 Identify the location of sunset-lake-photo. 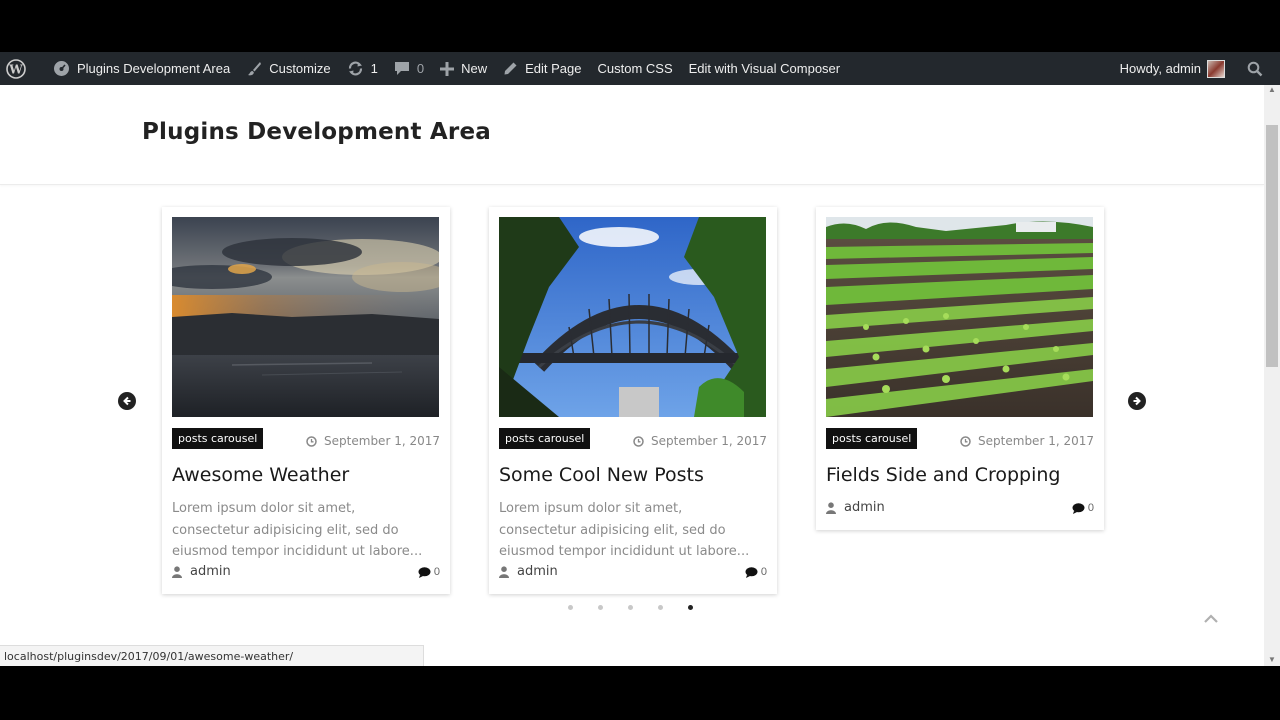
(305, 317).